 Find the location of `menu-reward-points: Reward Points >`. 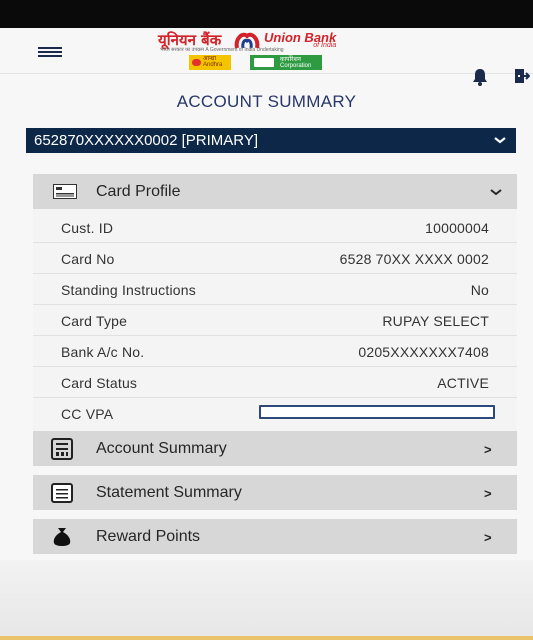

menu-reward-points: Reward Points > is located at coordinates (275, 536).